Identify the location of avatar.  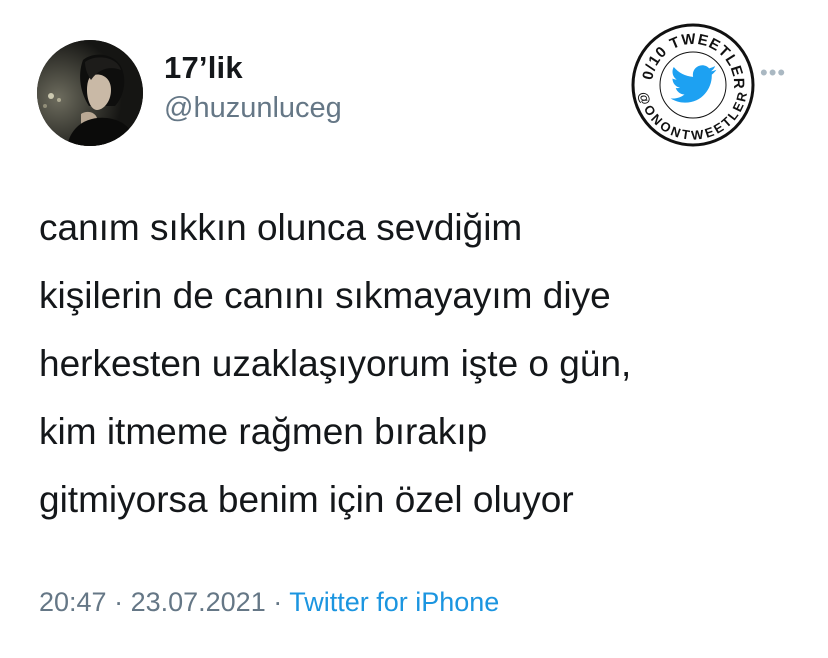
(90, 93).